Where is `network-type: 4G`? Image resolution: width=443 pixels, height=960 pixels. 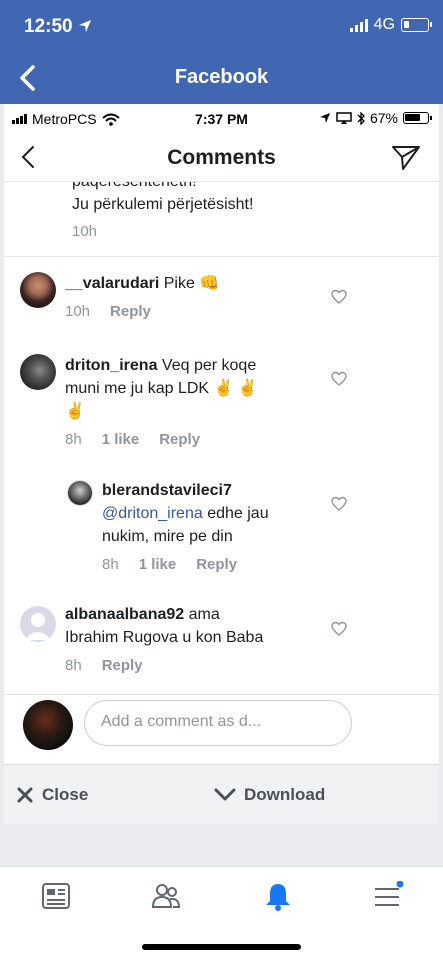 network-type: 4G is located at coordinates (384, 24).